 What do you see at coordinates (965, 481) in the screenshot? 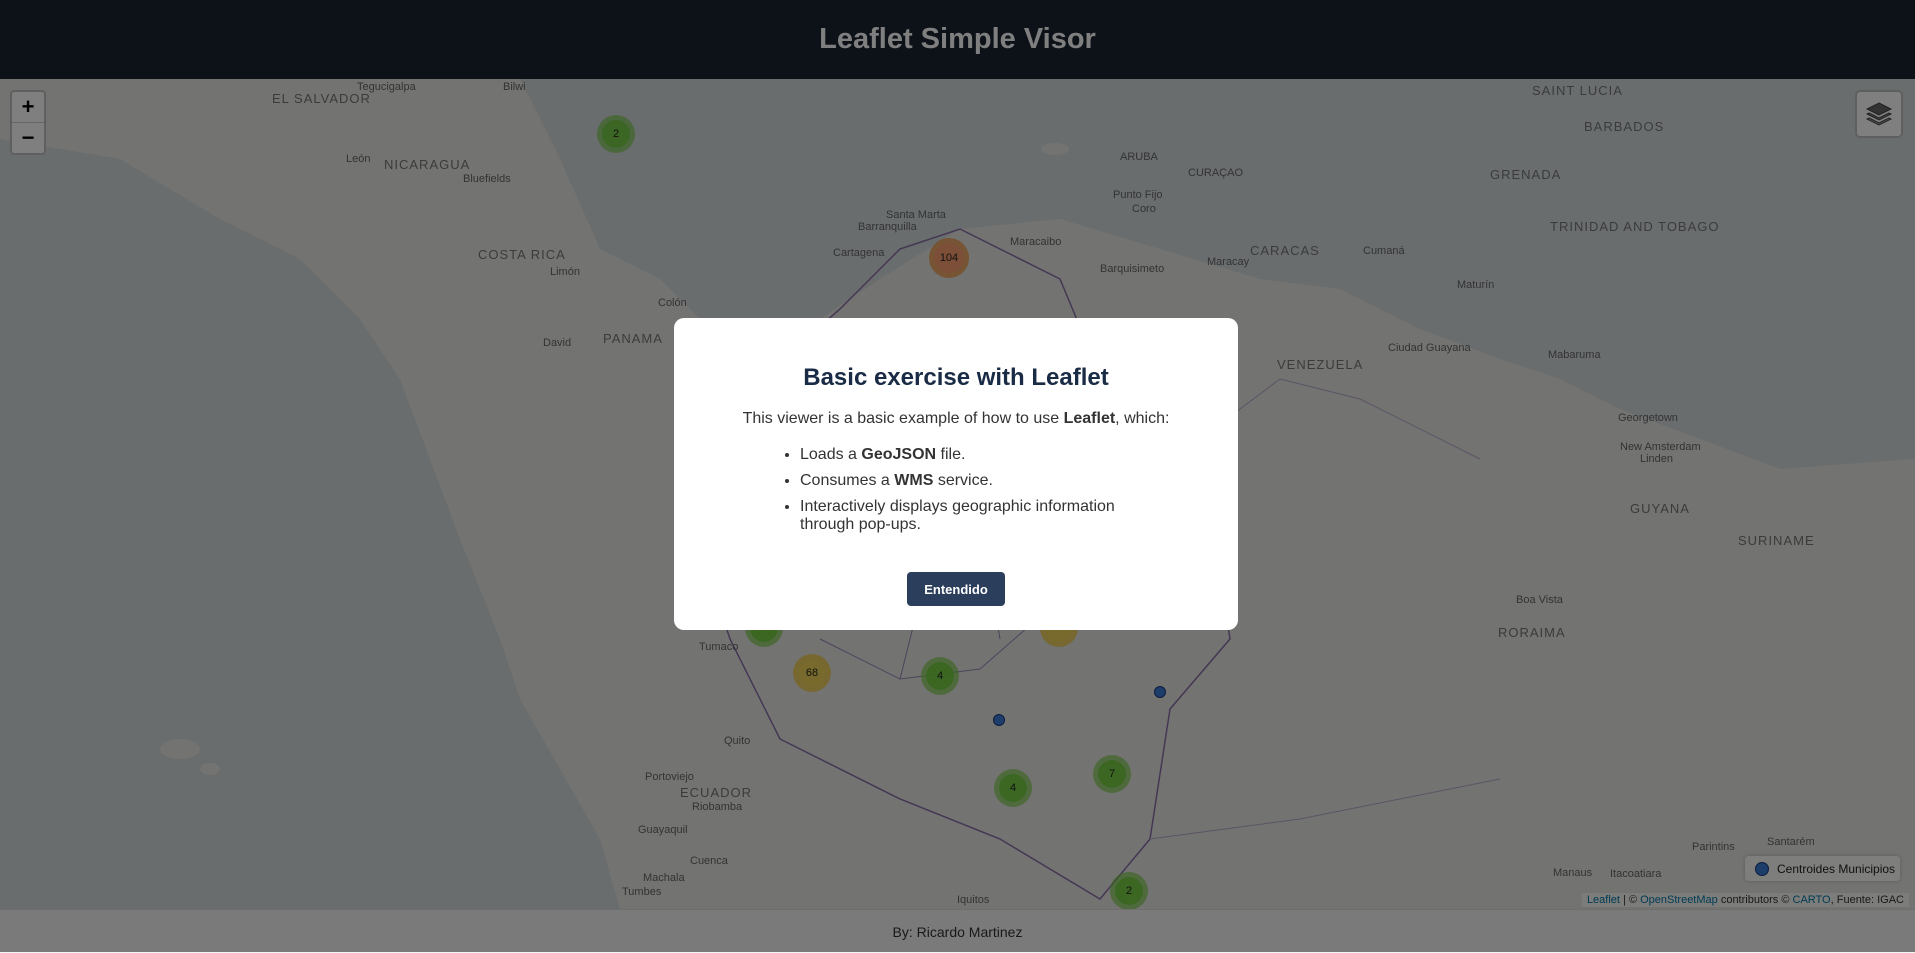
I see `list-item: Consumes a WMS service.` at bounding box center [965, 481].